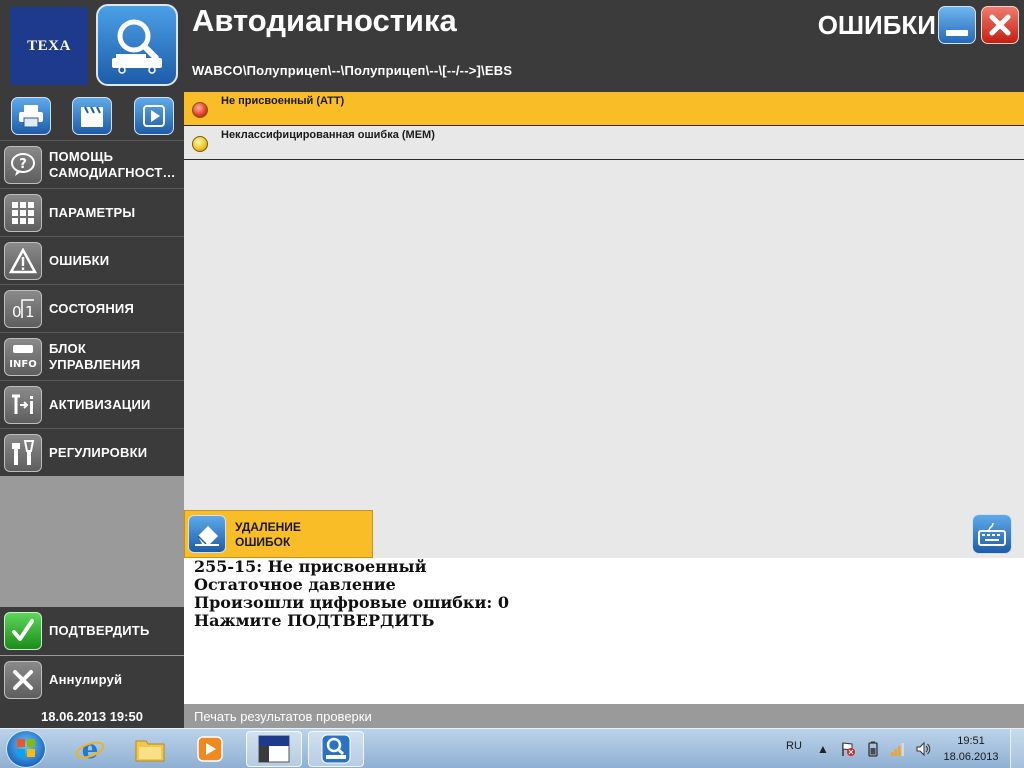 The height and width of the screenshot is (768, 1024). I want to click on print-button, so click(31, 116).